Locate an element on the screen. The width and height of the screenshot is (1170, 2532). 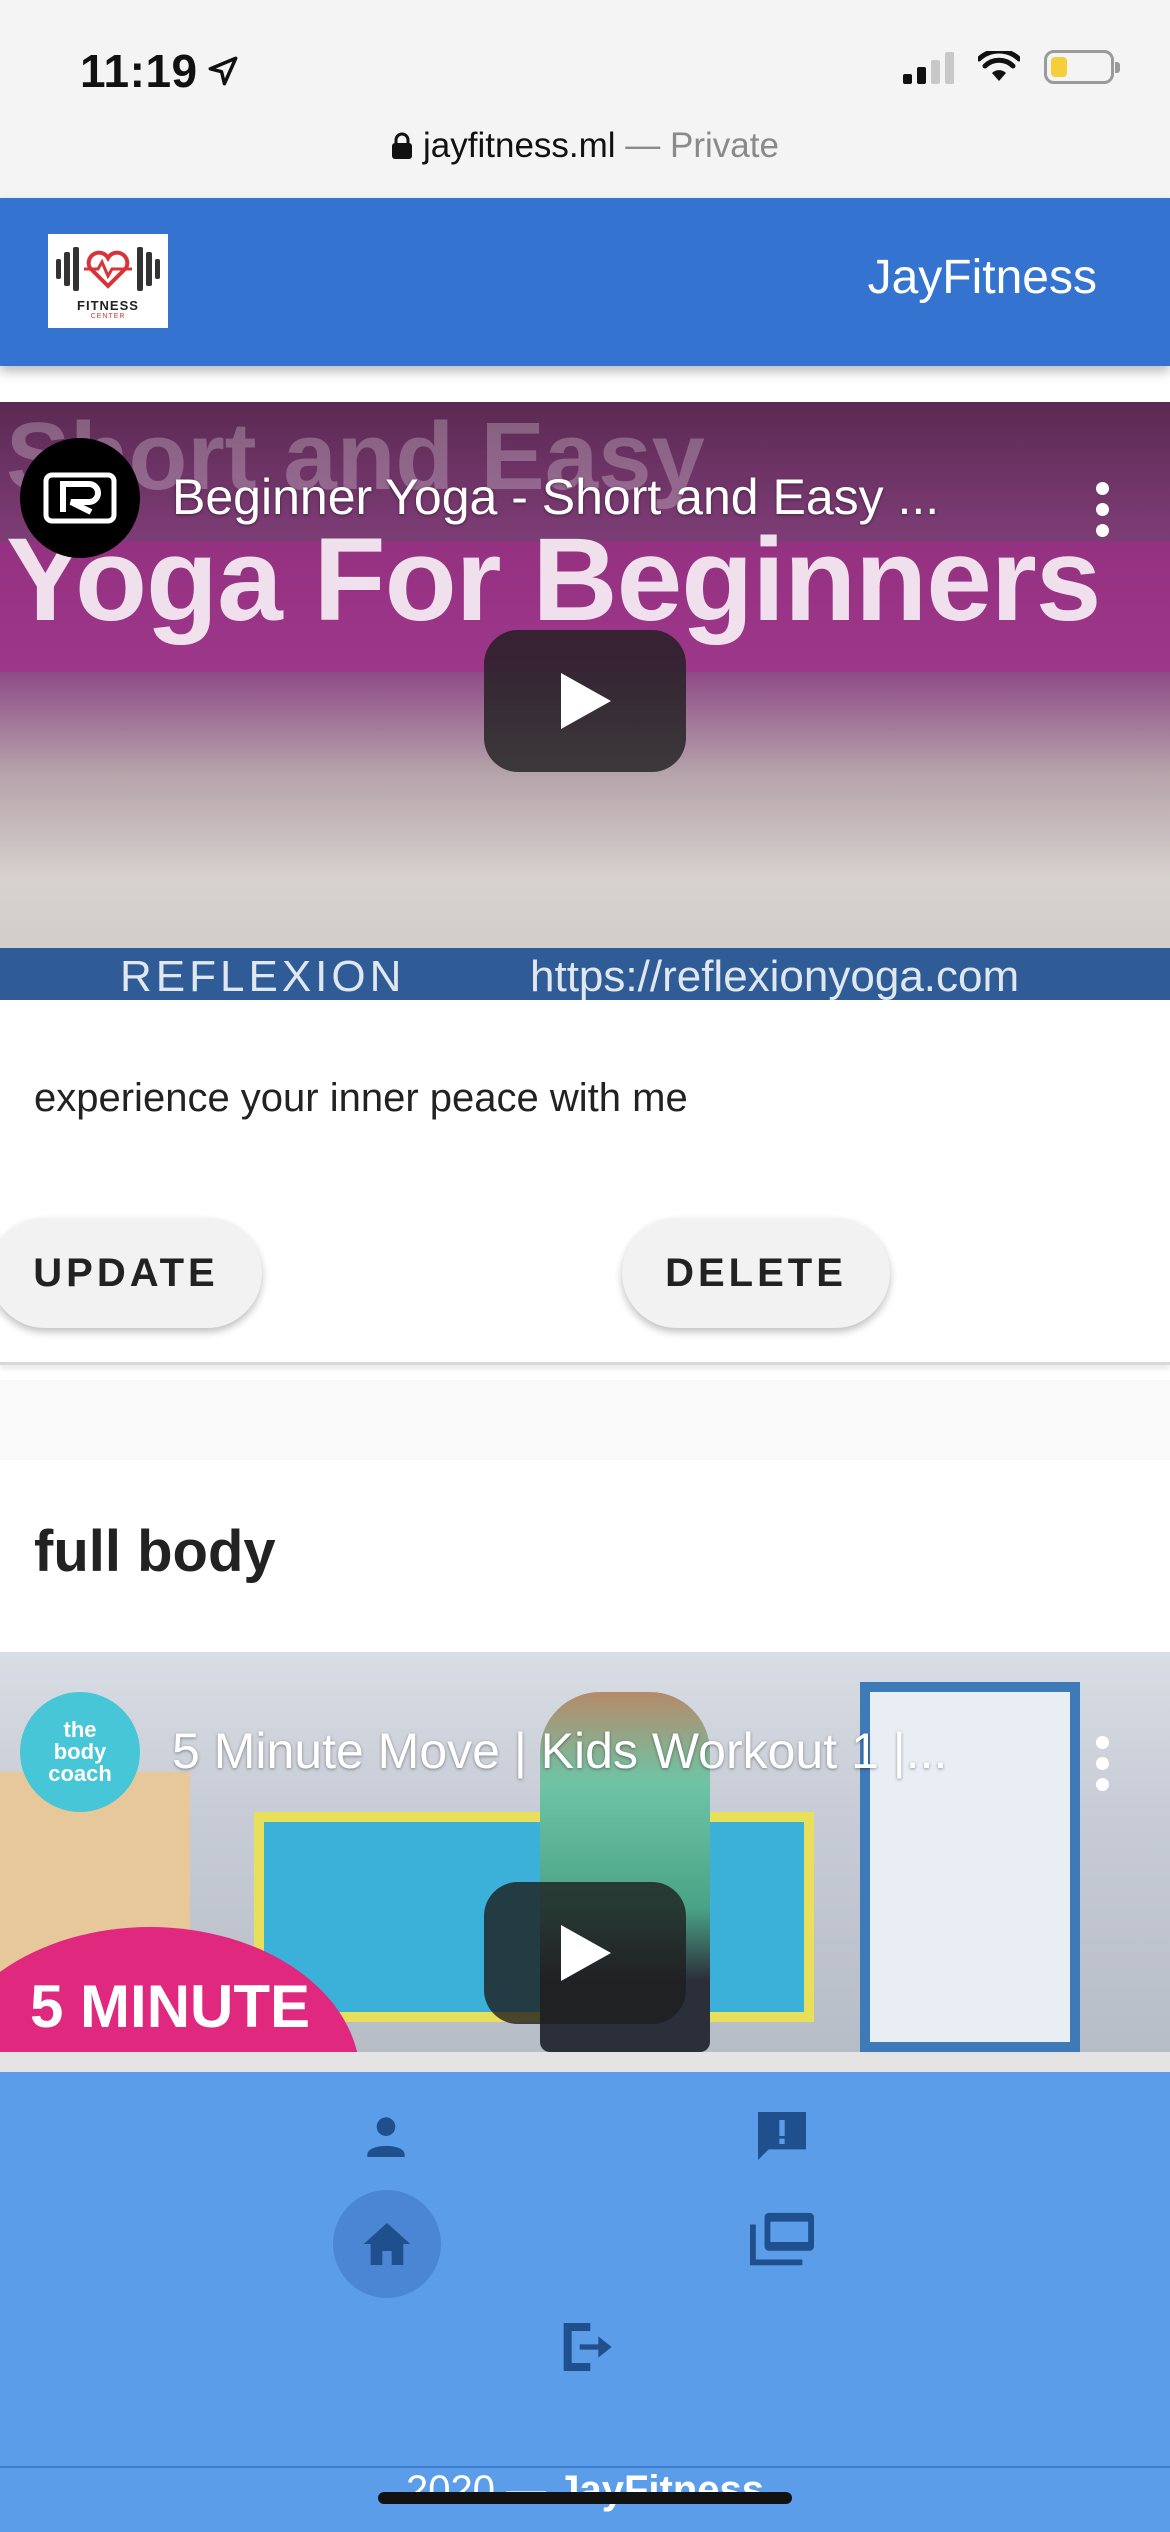
footer-brand: JayFitness is located at coordinates (660, 2490).